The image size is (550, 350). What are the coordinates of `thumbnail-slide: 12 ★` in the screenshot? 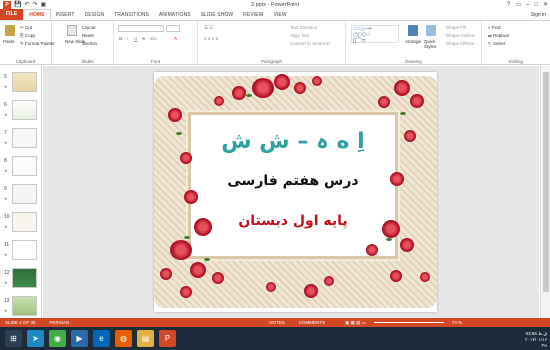 It's located at (21, 279).